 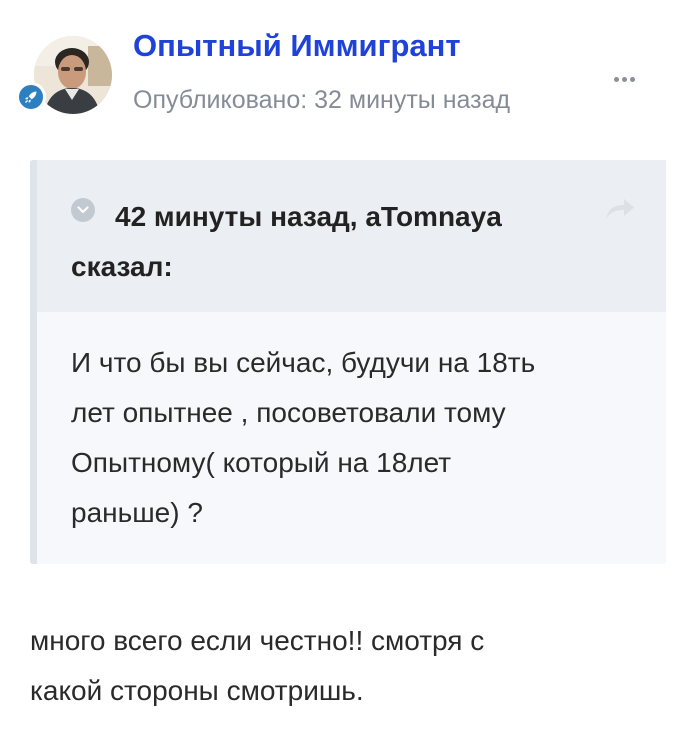 I want to click on quote-line: раньше) ?, so click(x=137, y=512).